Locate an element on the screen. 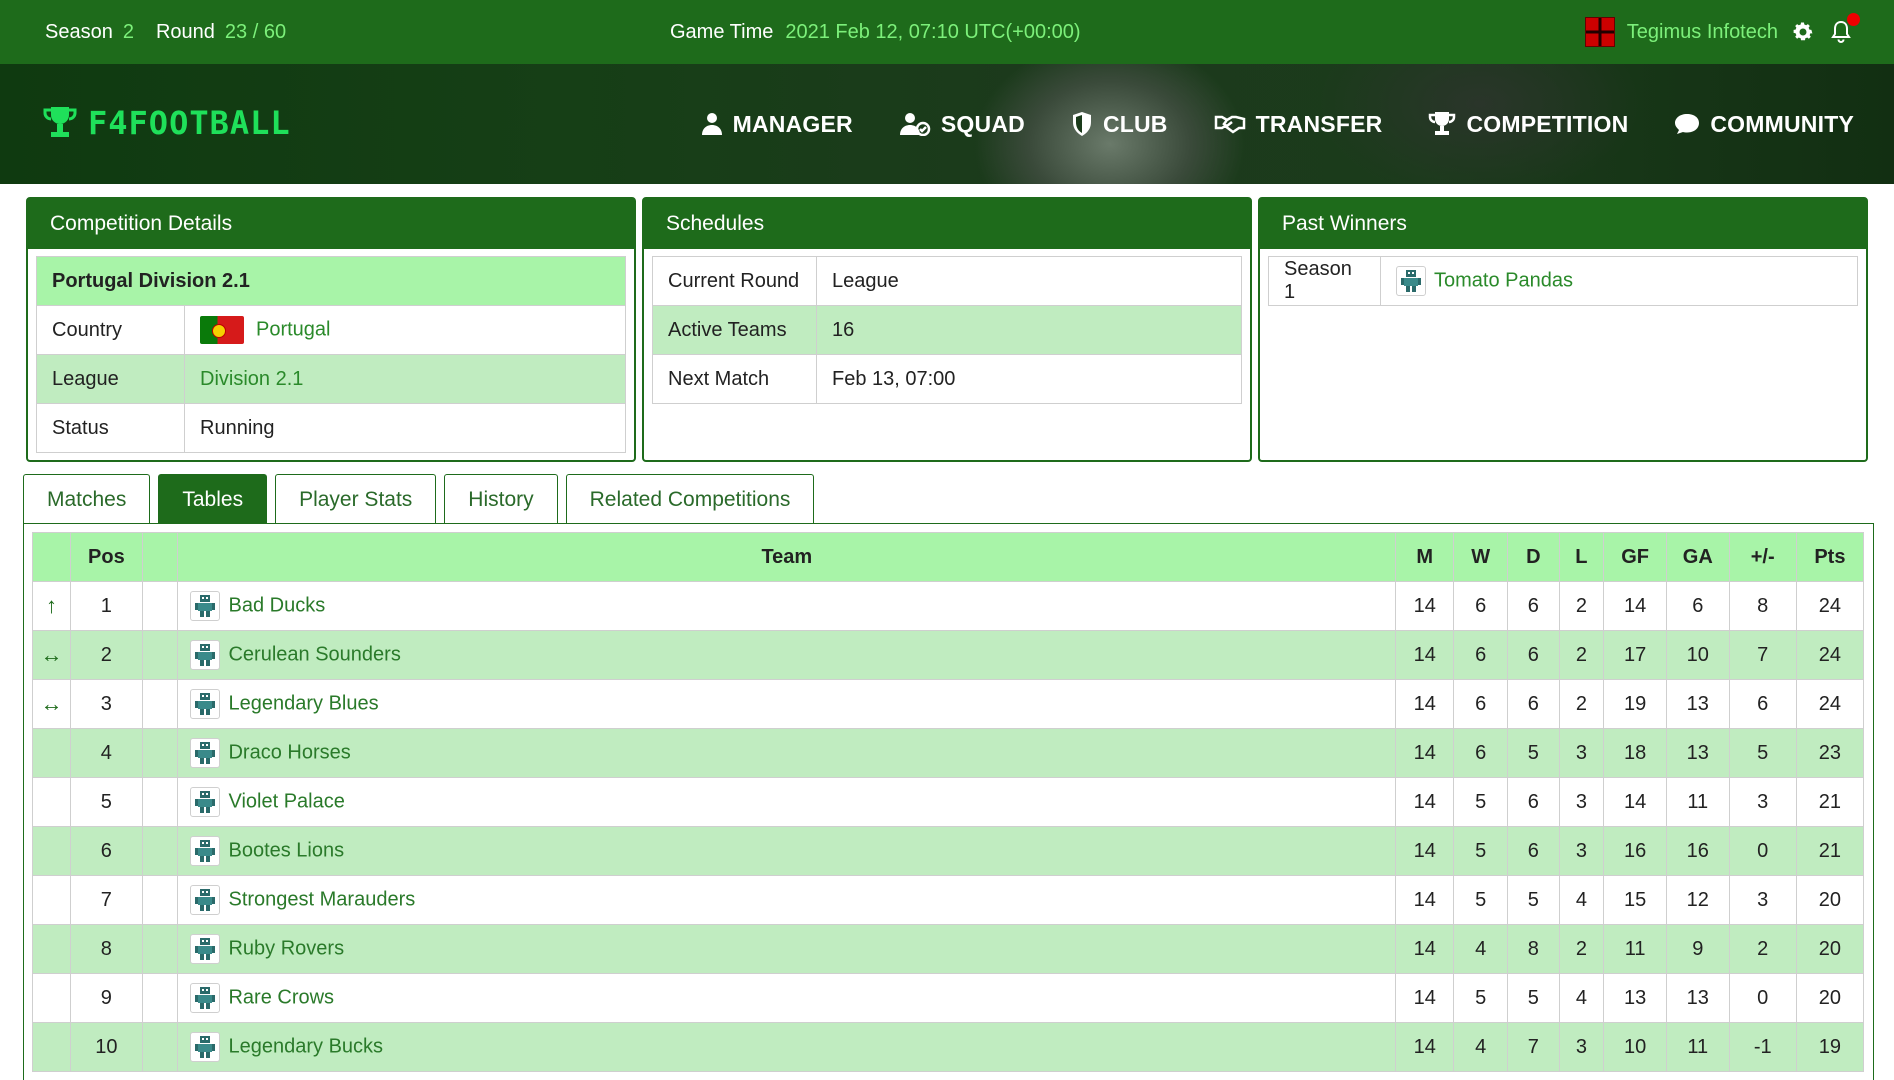 Image resolution: width=1894 pixels, height=1080 pixels. d-header: D is located at coordinates (1533, 557).